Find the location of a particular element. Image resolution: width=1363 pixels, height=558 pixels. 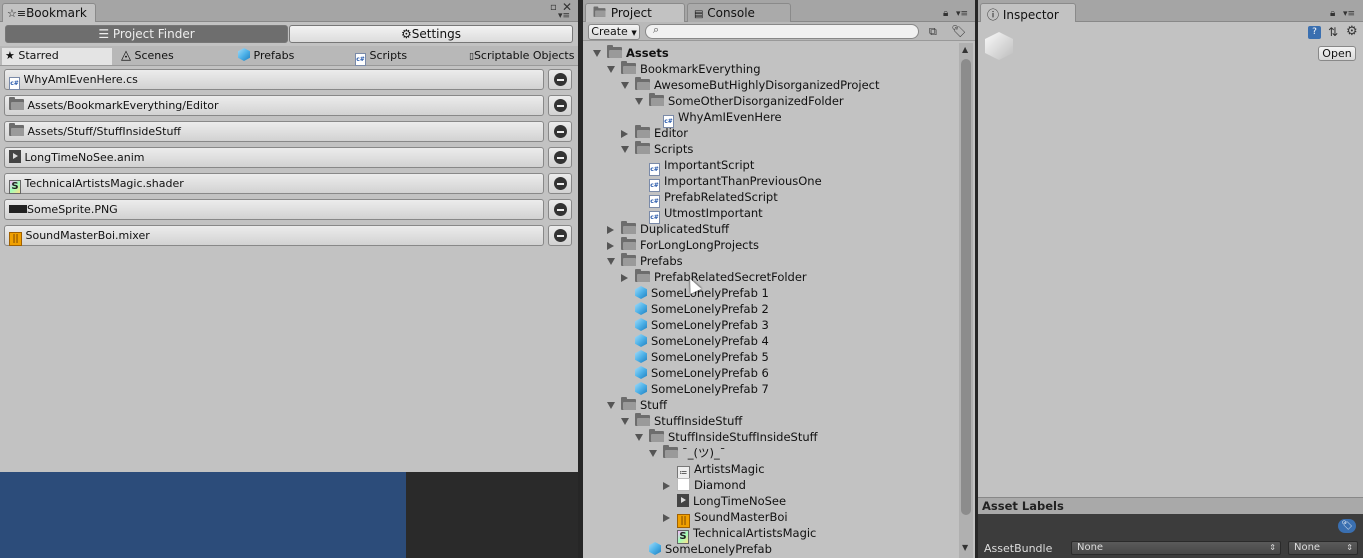

assetbundle-variant-dropdown: None ⇕ is located at coordinates (1323, 548).